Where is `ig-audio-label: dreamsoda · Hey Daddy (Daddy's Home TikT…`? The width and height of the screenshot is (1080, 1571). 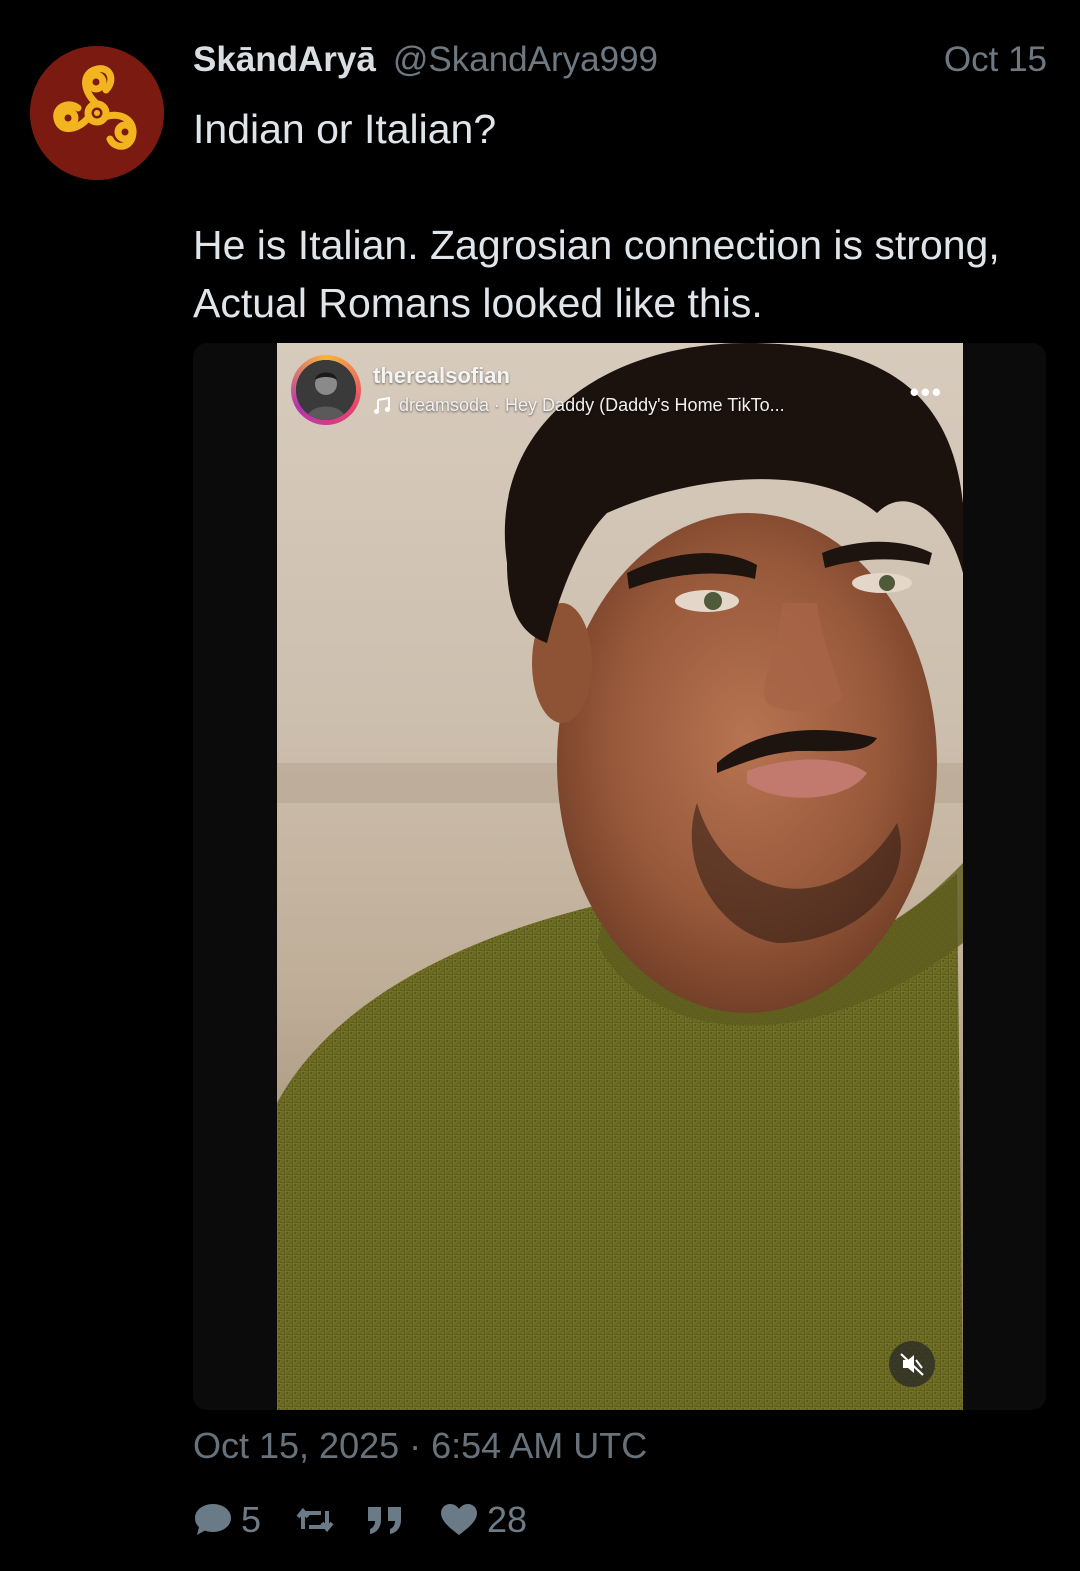
ig-audio-label: dreamsoda · Hey Daddy (Daddy's Home TikT… is located at coordinates (592, 405).